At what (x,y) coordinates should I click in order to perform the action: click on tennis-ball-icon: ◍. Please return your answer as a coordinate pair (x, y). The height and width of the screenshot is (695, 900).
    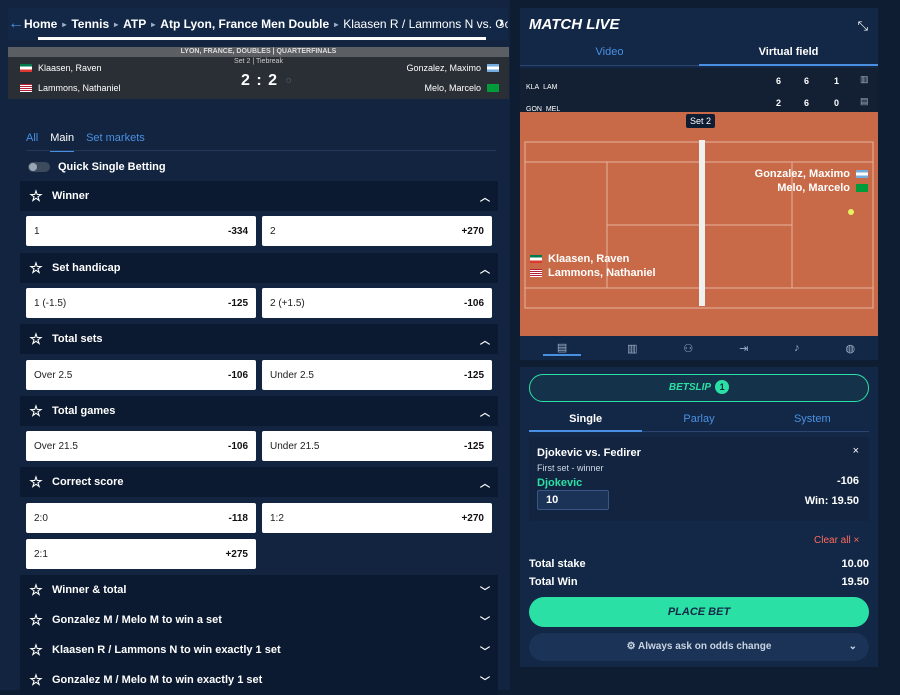
    Looking at the image, I should click on (850, 348).